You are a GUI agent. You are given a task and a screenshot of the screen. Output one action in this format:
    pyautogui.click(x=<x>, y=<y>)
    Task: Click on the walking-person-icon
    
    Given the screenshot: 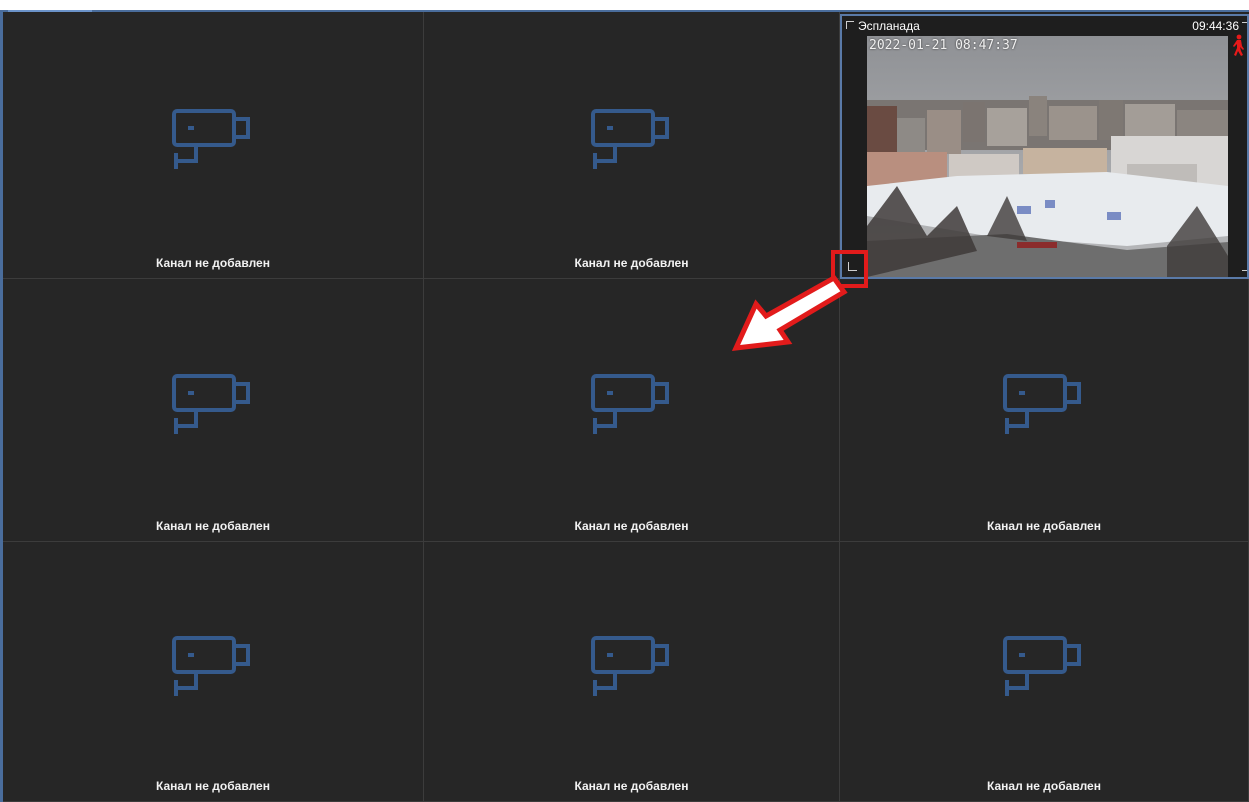 What is the action you would take?
    pyautogui.click(x=1238, y=45)
    